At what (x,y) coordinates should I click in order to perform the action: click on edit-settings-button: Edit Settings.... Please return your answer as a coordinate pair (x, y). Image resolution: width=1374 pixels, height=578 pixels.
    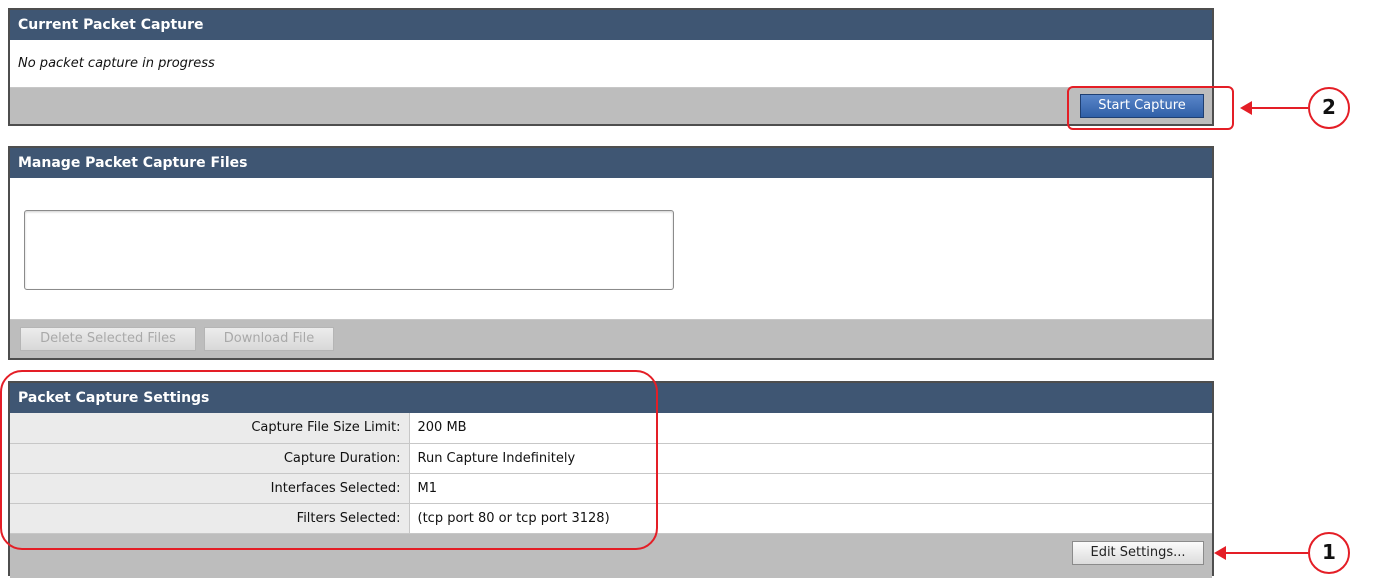
    Looking at the image, I should click on (1138, 552).